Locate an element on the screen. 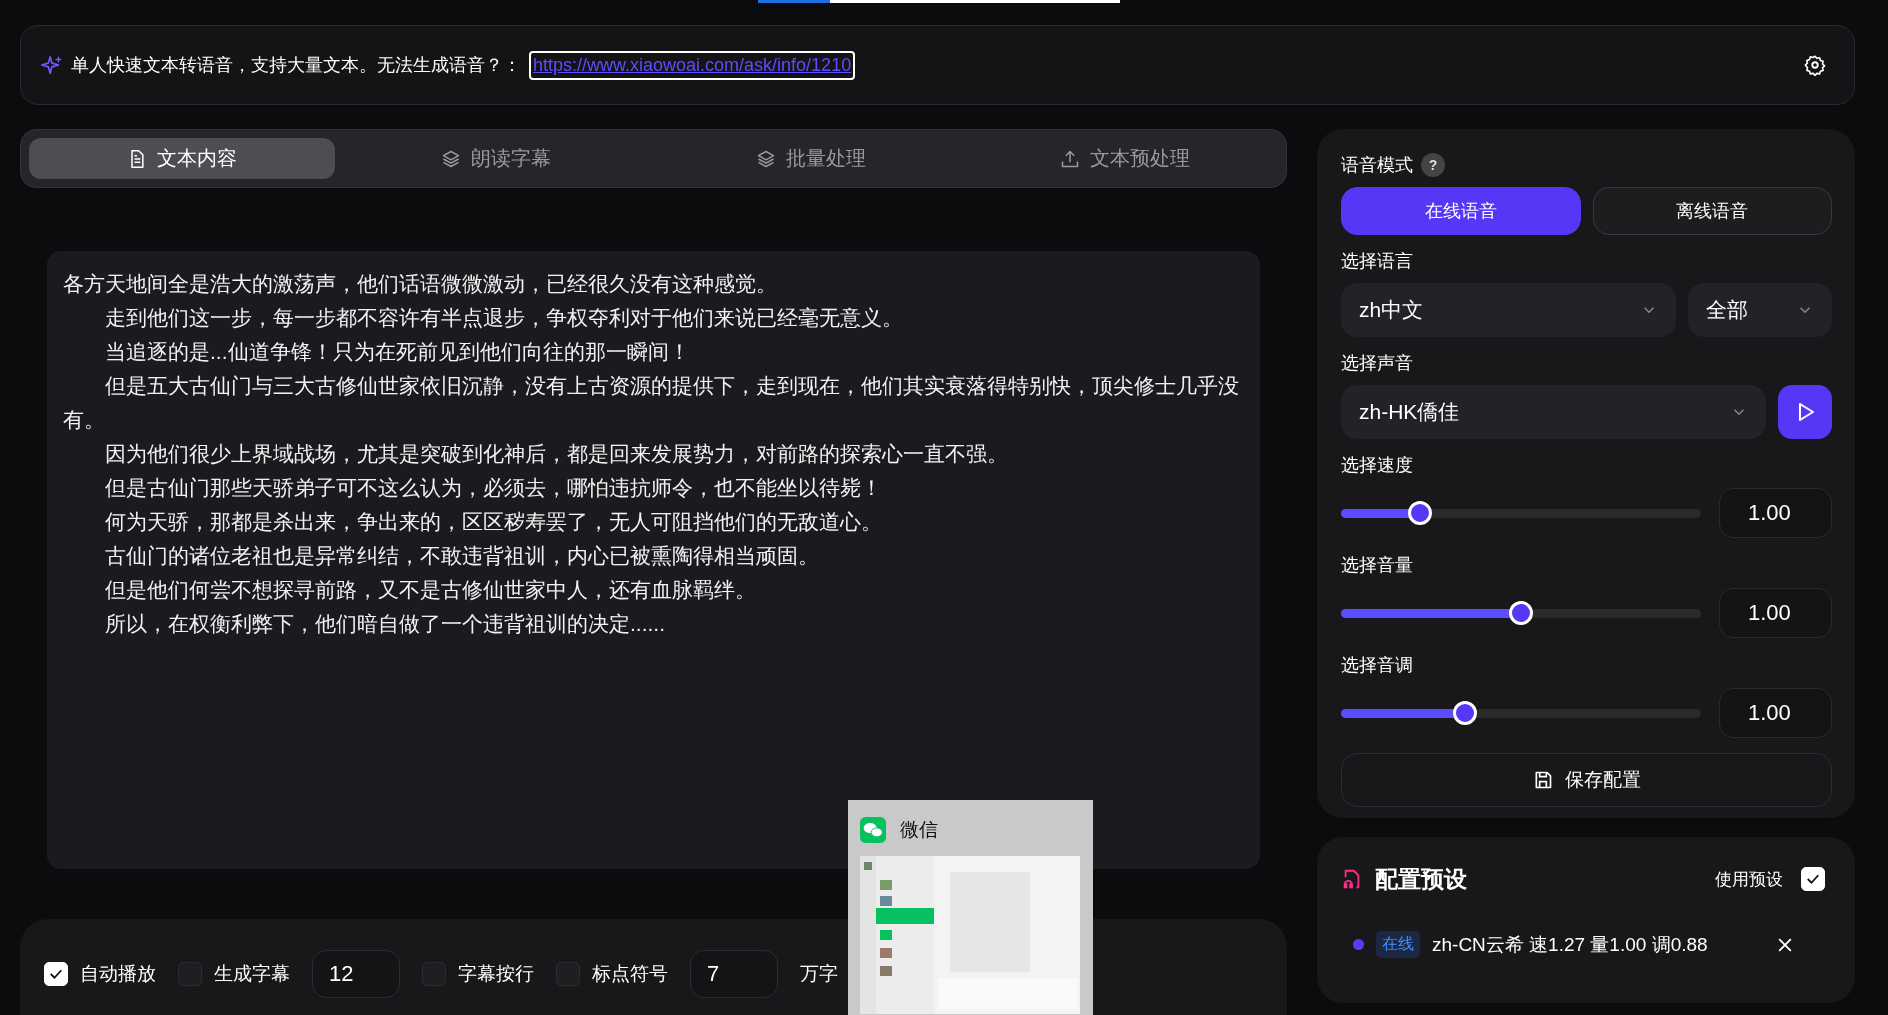 This screenshot has height=1015, width=1888. banner-text: 单人快速文本转语音，支持大量文本。无法生成语音？： is located at coordinates (296, 65).